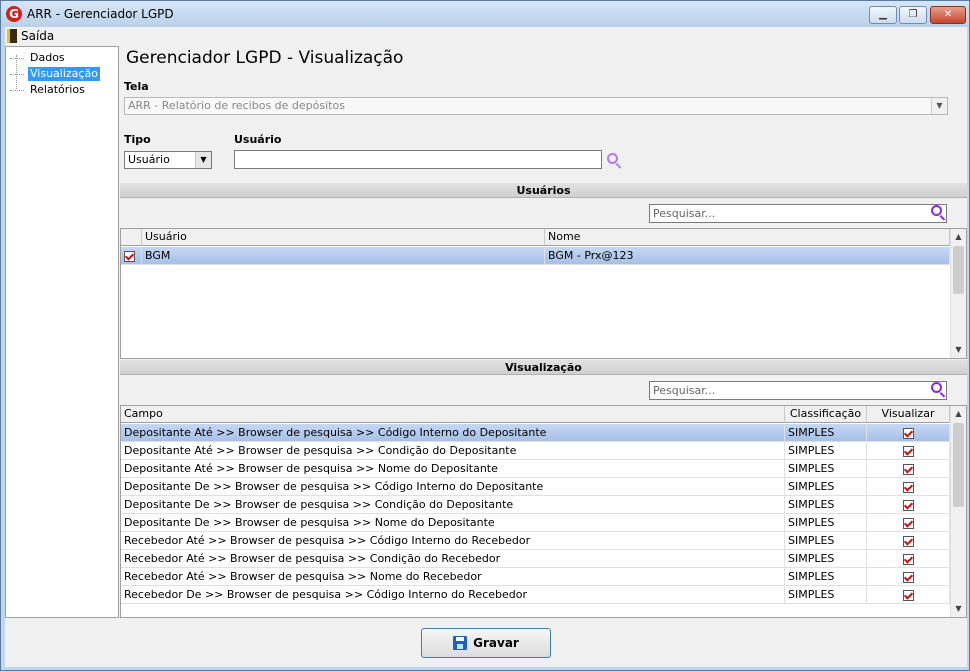 The height and width of the screenshot is (671, 970). Describe the element at coordinates (64, 74) in the screenshot. I see `tree-item-label: Visualização` at that location.